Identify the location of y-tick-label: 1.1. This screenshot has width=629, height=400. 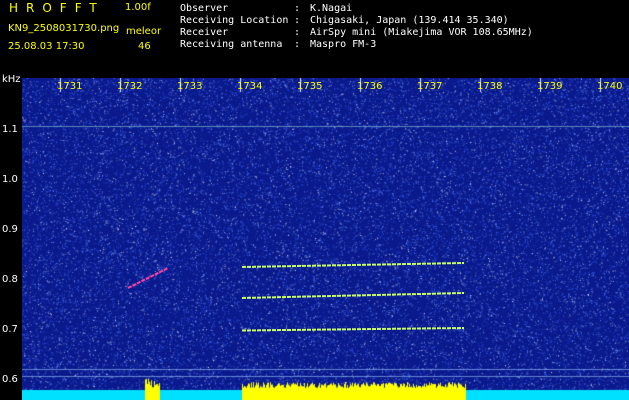
(10, 129).